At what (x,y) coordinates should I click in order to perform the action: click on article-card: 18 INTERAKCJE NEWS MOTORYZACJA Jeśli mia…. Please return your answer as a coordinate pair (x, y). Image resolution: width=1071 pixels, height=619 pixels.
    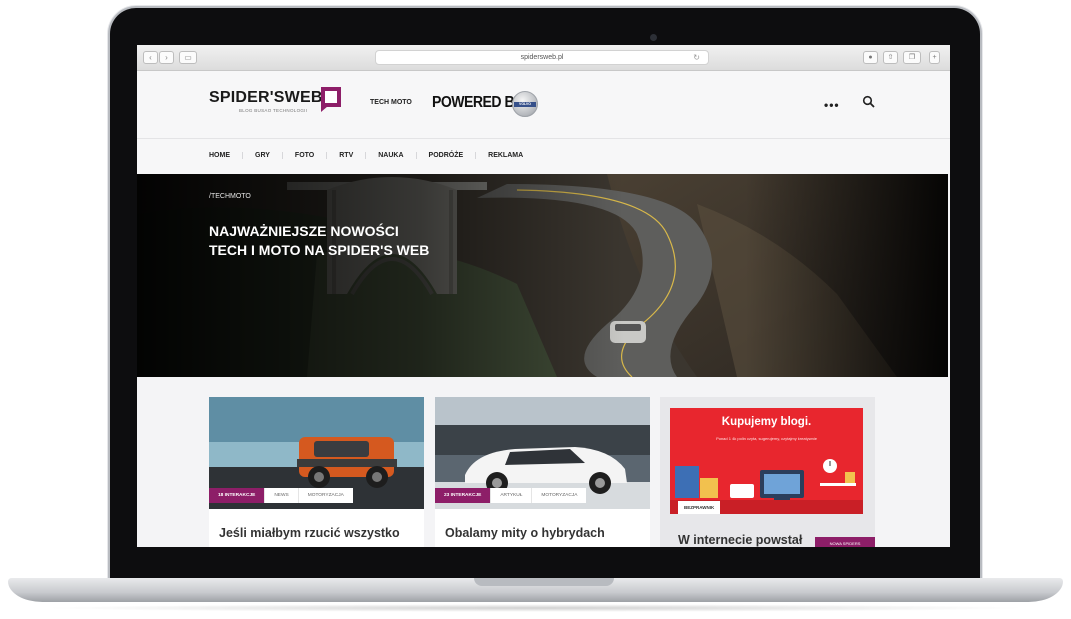
    Looking at the image, I should click on (316, 472).